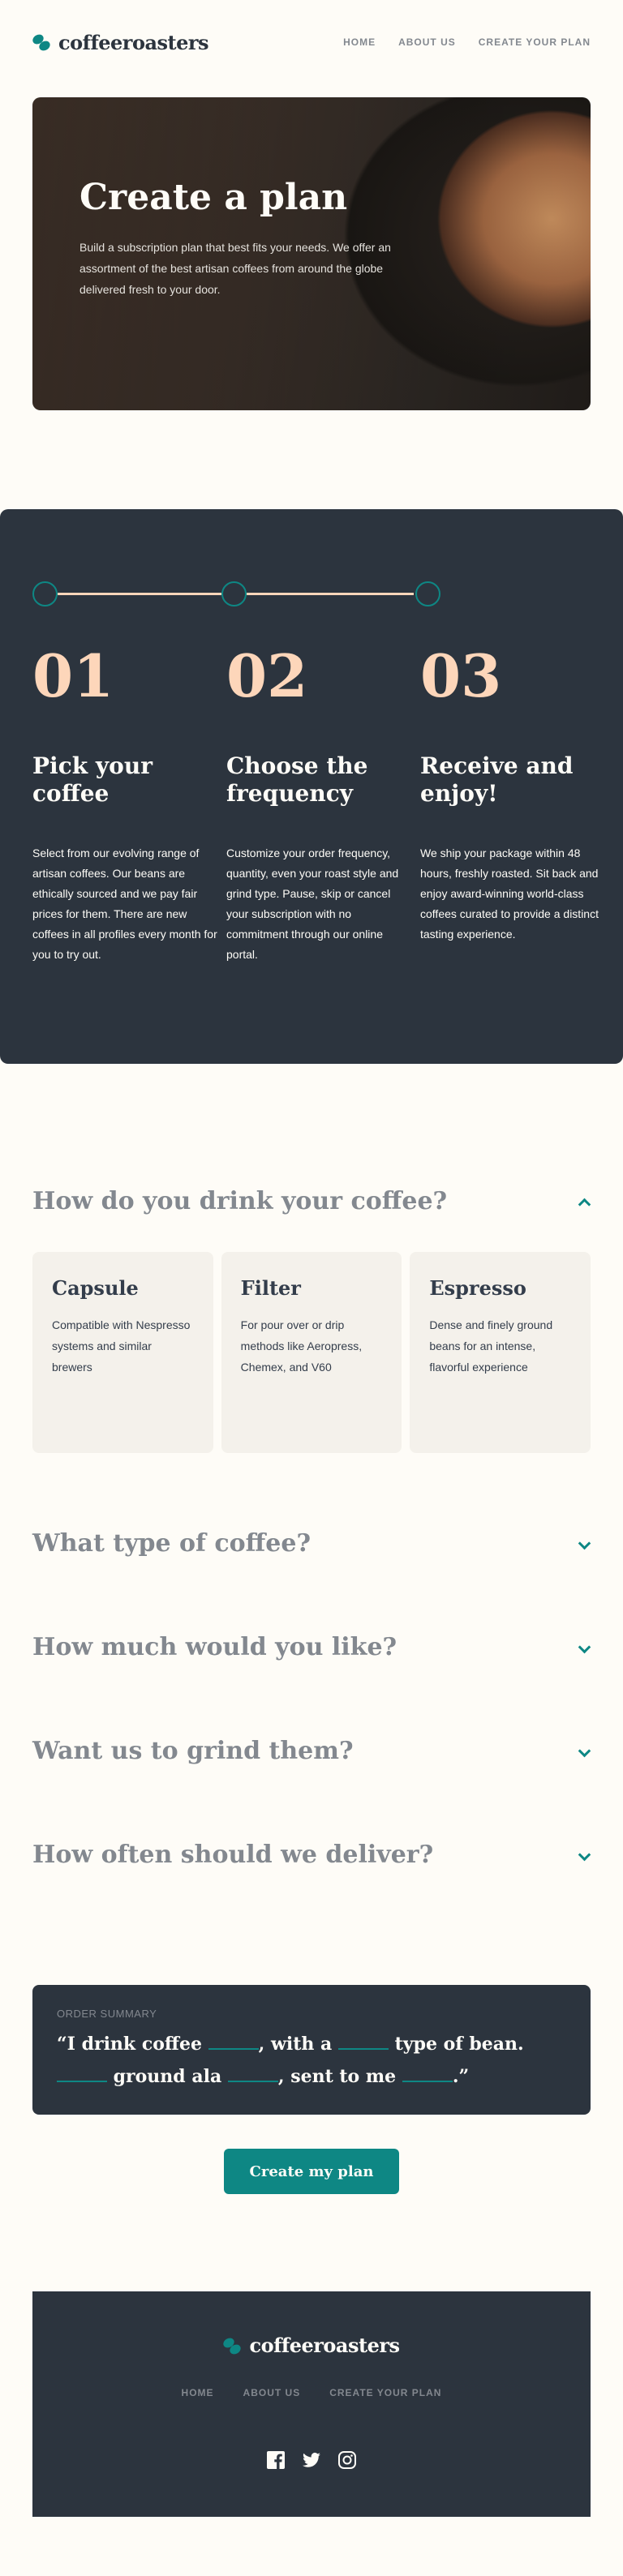 This screenshot has height=2576, width=623. Describe the element at coordinates (276, 2460) in the screenshot. I see `facebook-icon` at that location.